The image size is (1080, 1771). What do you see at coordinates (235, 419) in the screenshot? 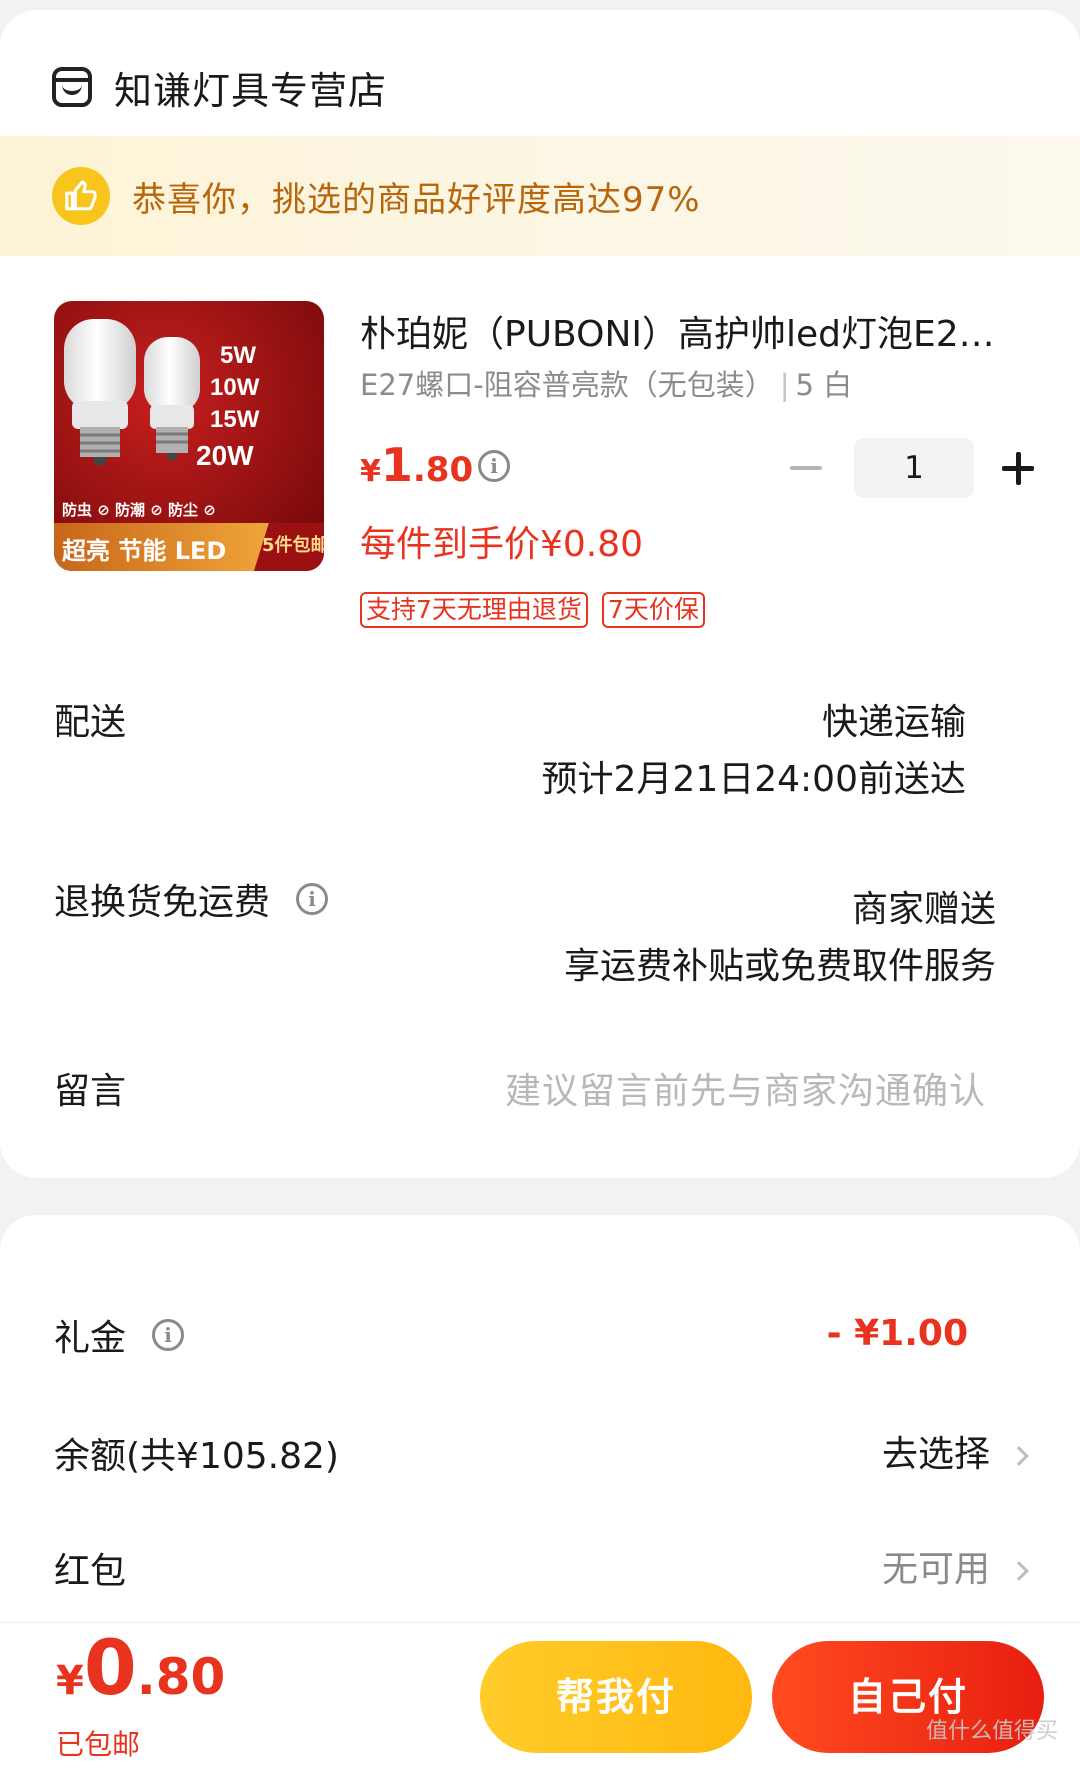
I see `svg-text: 15W` at bounding box center [235, 419].